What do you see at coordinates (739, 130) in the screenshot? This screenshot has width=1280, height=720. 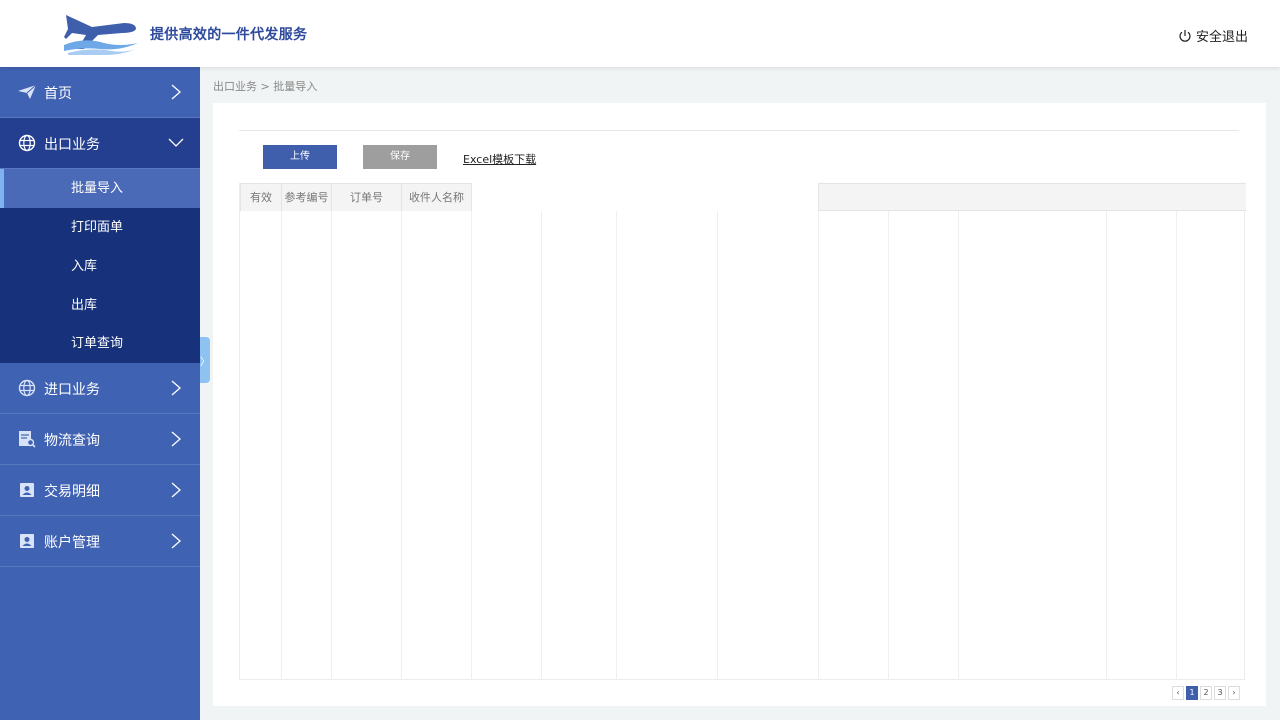 I see `divider` at bounding box center [739, 130].